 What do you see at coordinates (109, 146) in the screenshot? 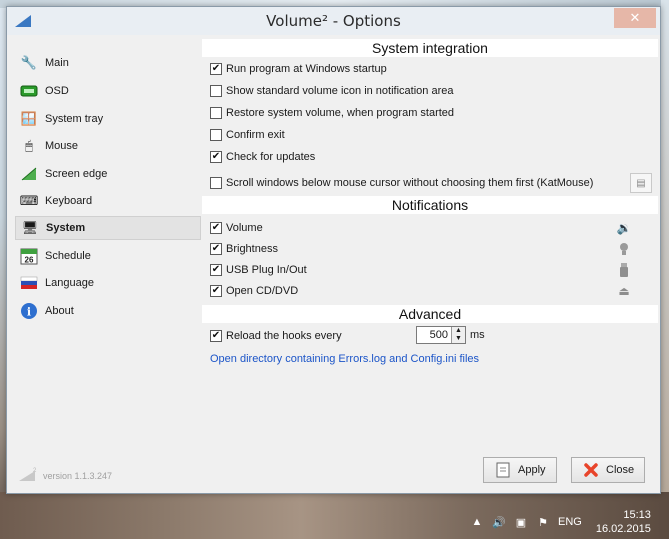
I see `sidebar-item-mouse: 🖱 Mouse` at bounding box center [109, 146].